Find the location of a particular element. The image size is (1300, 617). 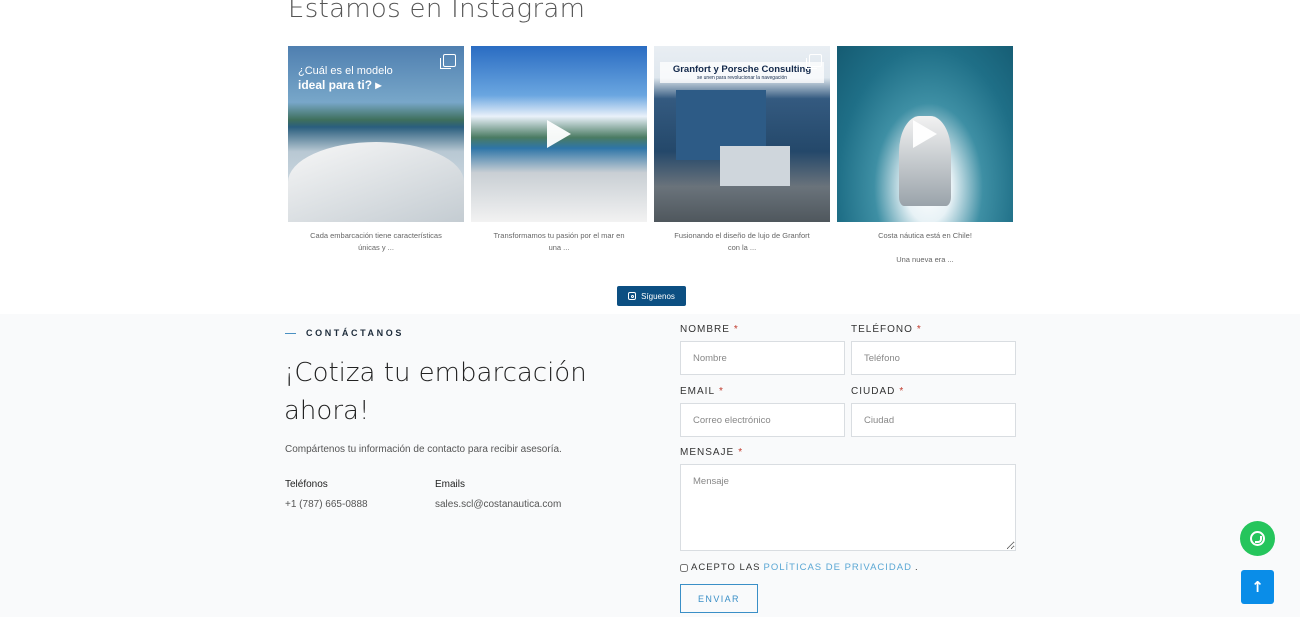

post-overlay-text: ¿Cuál es el modelo ideal para ti? ▸ is located at coordinates (345, 78).